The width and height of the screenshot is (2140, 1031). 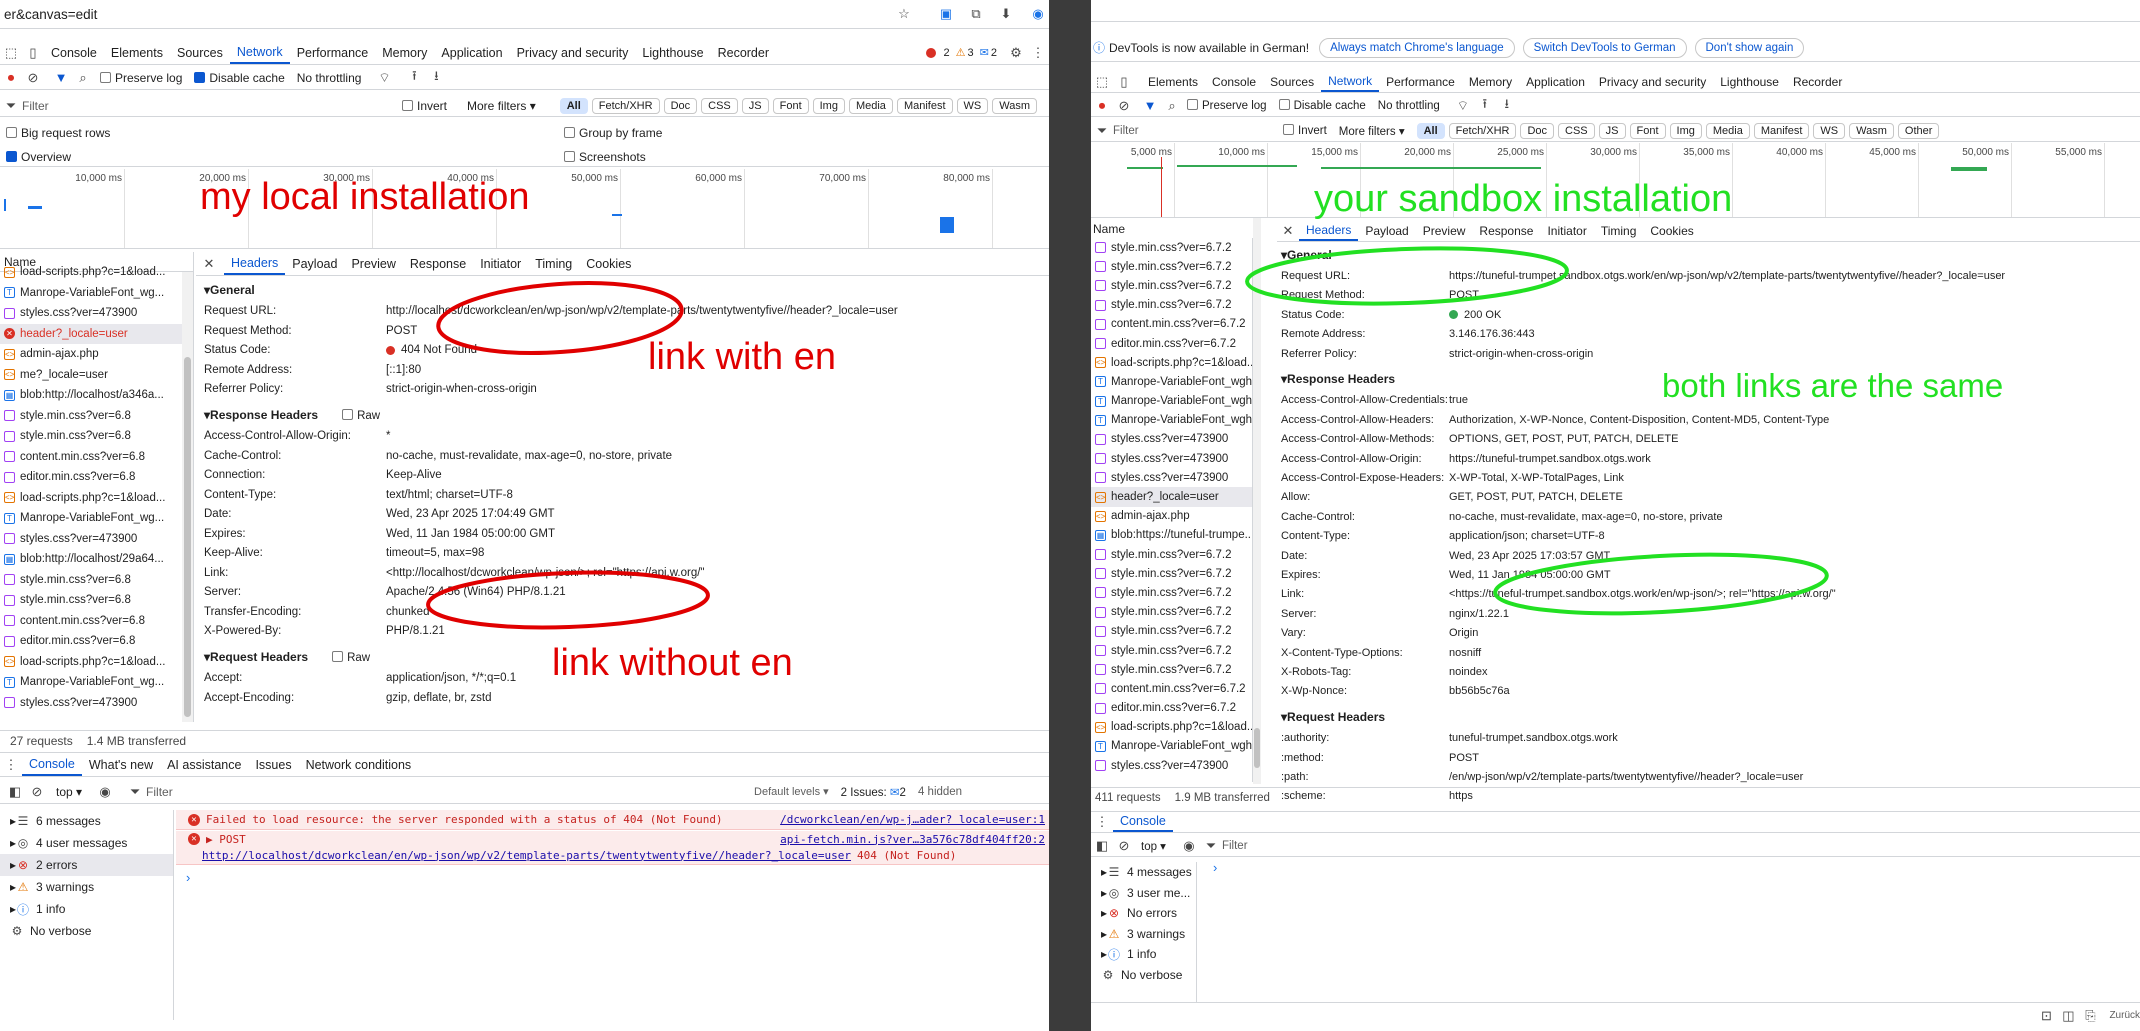 What do you see at coordinates (1537, 431) in the screenshot?
I see `green-circle-marks` at bounding box center [1537, 431].